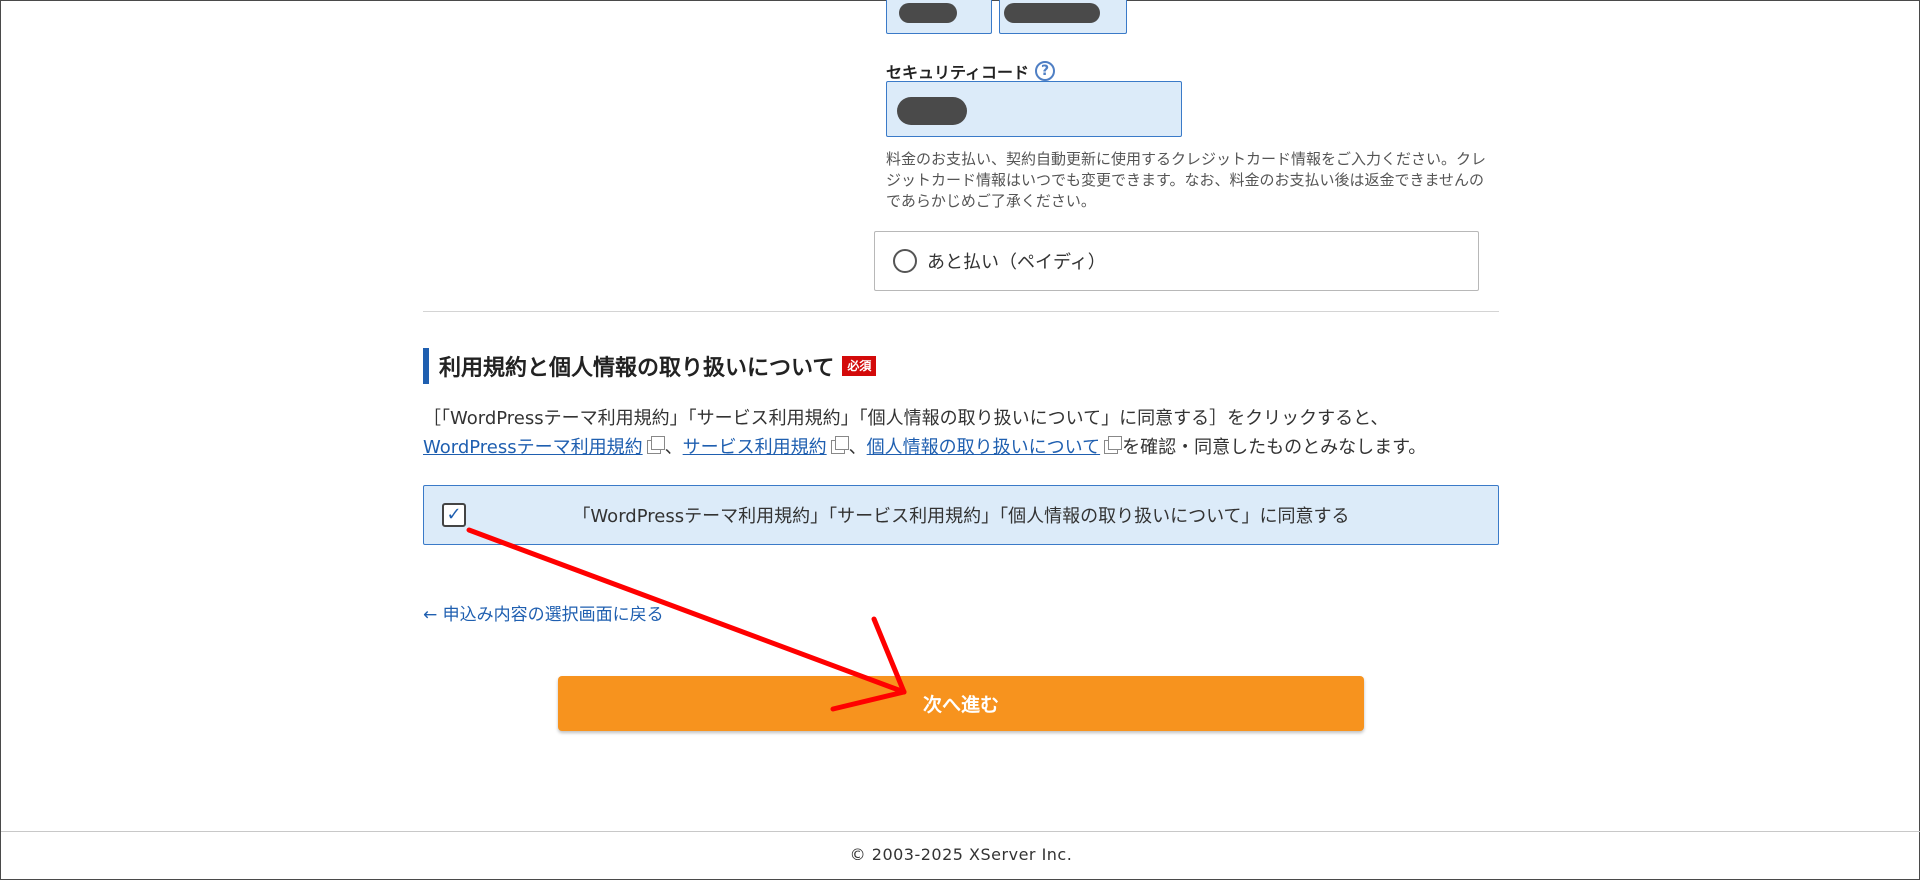  Describe the element at coordinates (637, 368) in the screenshot. I see `terms-heading-text: 利用規約と個人情報の取り扱いについて` at that location.